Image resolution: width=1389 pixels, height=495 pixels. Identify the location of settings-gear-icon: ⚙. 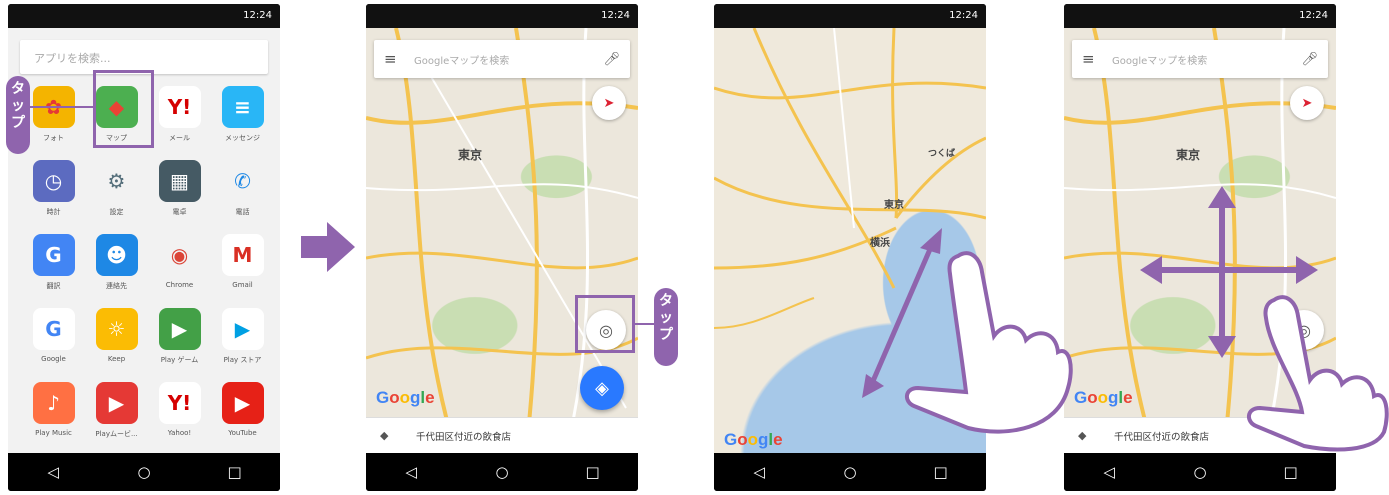
(116, 181).